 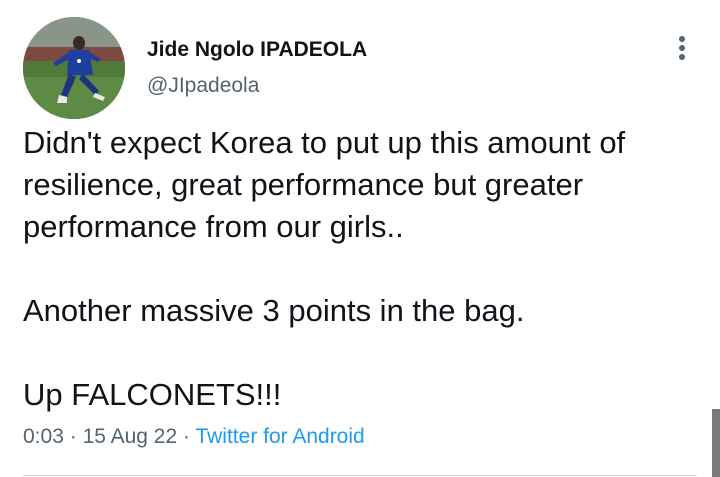 What do you see at coordinates (274, 310) in the screenshot?
I see `tweet-text-paragraph: Another massive 3 points in the bag.` at bounding box center [274, 310].